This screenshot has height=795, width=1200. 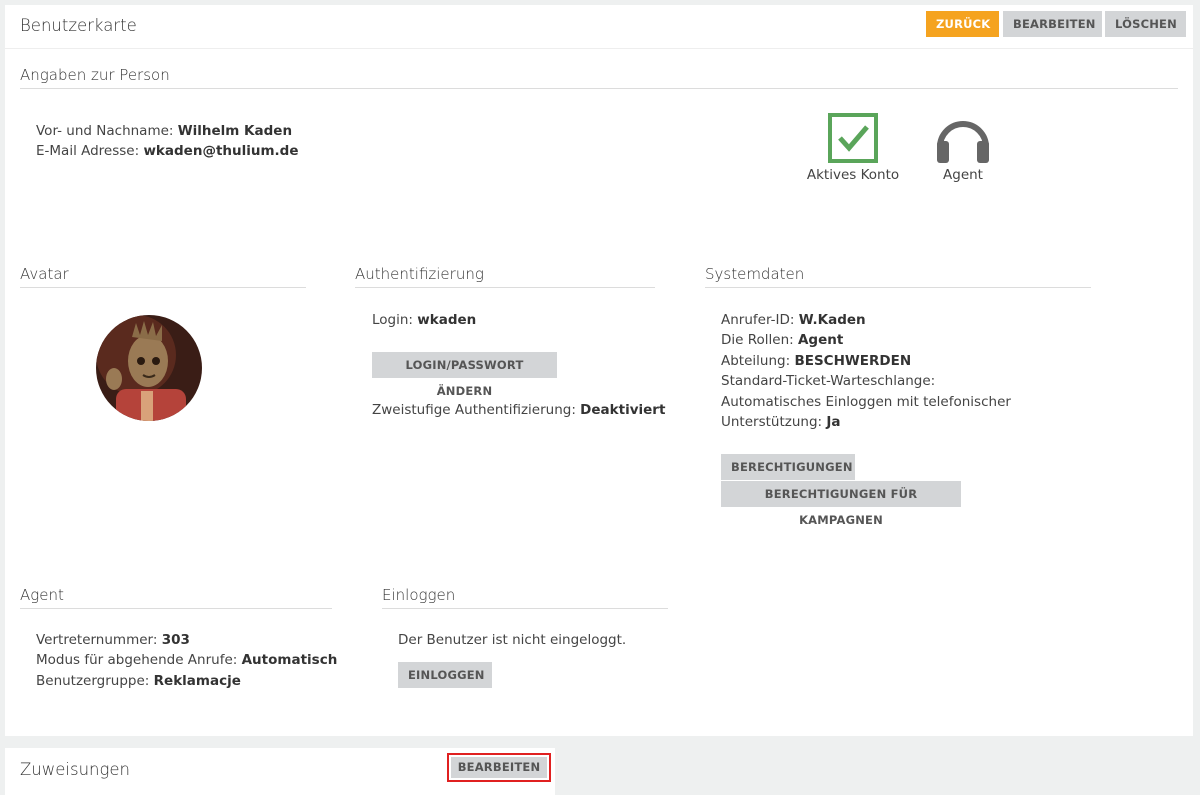 What do you see at coordinates (107, 131) in the screenshot?
I see `name-label: Vor- und Nachname:` at bounding box center [107, 131].